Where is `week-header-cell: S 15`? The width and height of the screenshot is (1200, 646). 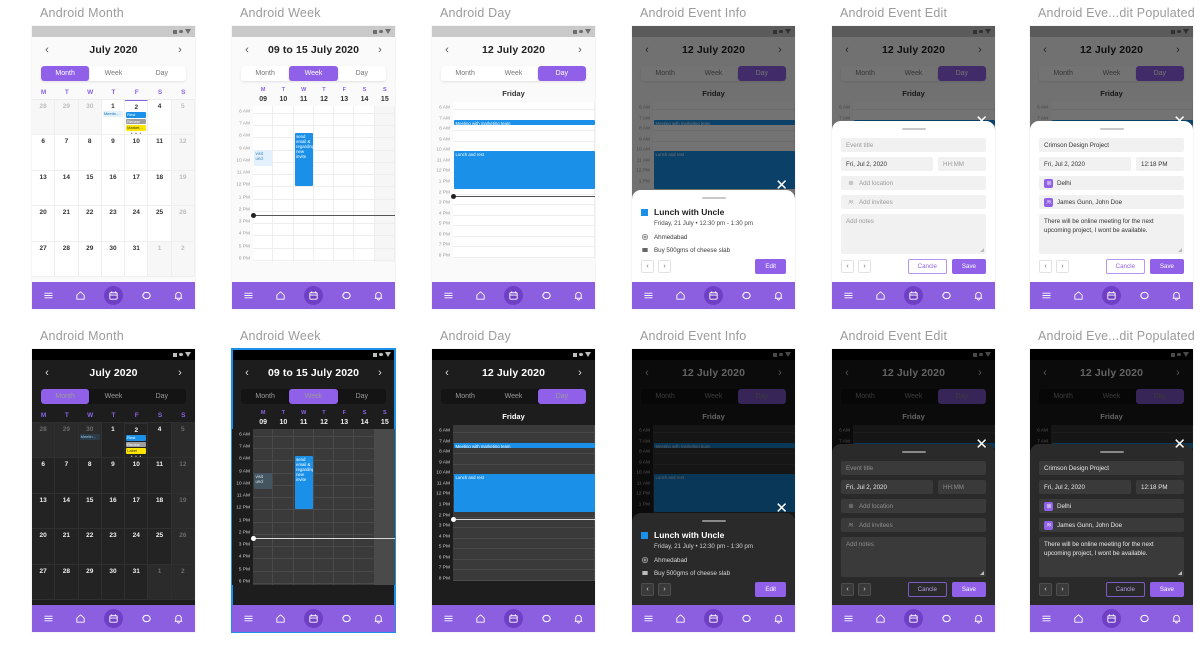 week-header-cell: S 15 is located at coordinates (385, 96).